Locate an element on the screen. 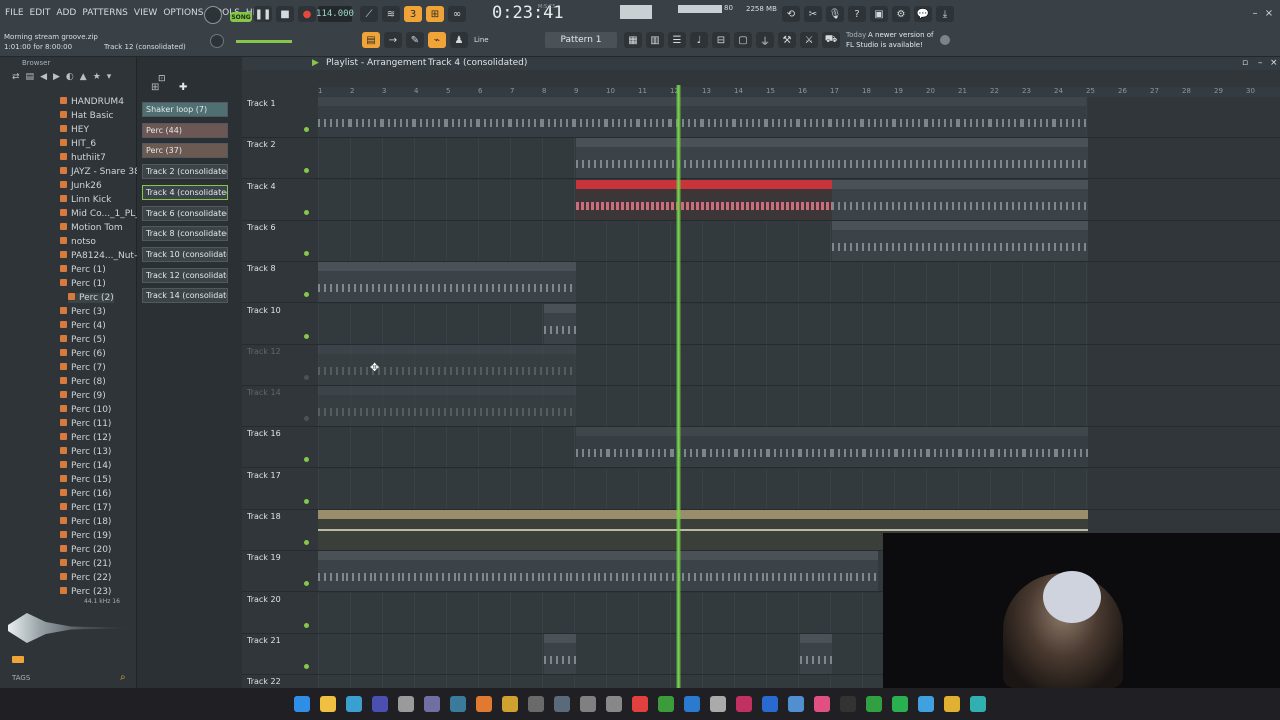 This screenshot has height=720, width=1280. channel-rack-icon: ▦ is located at coordinates (633, 40).